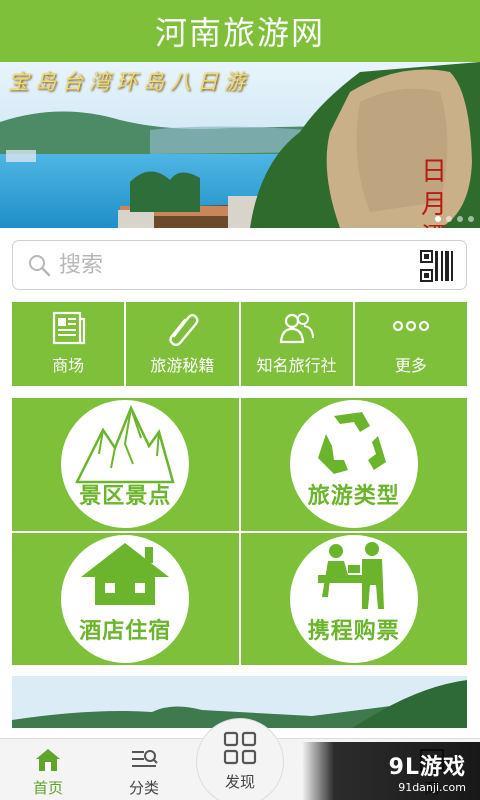  I want to click on category-label: 酒店住宿, so click(125, 631).